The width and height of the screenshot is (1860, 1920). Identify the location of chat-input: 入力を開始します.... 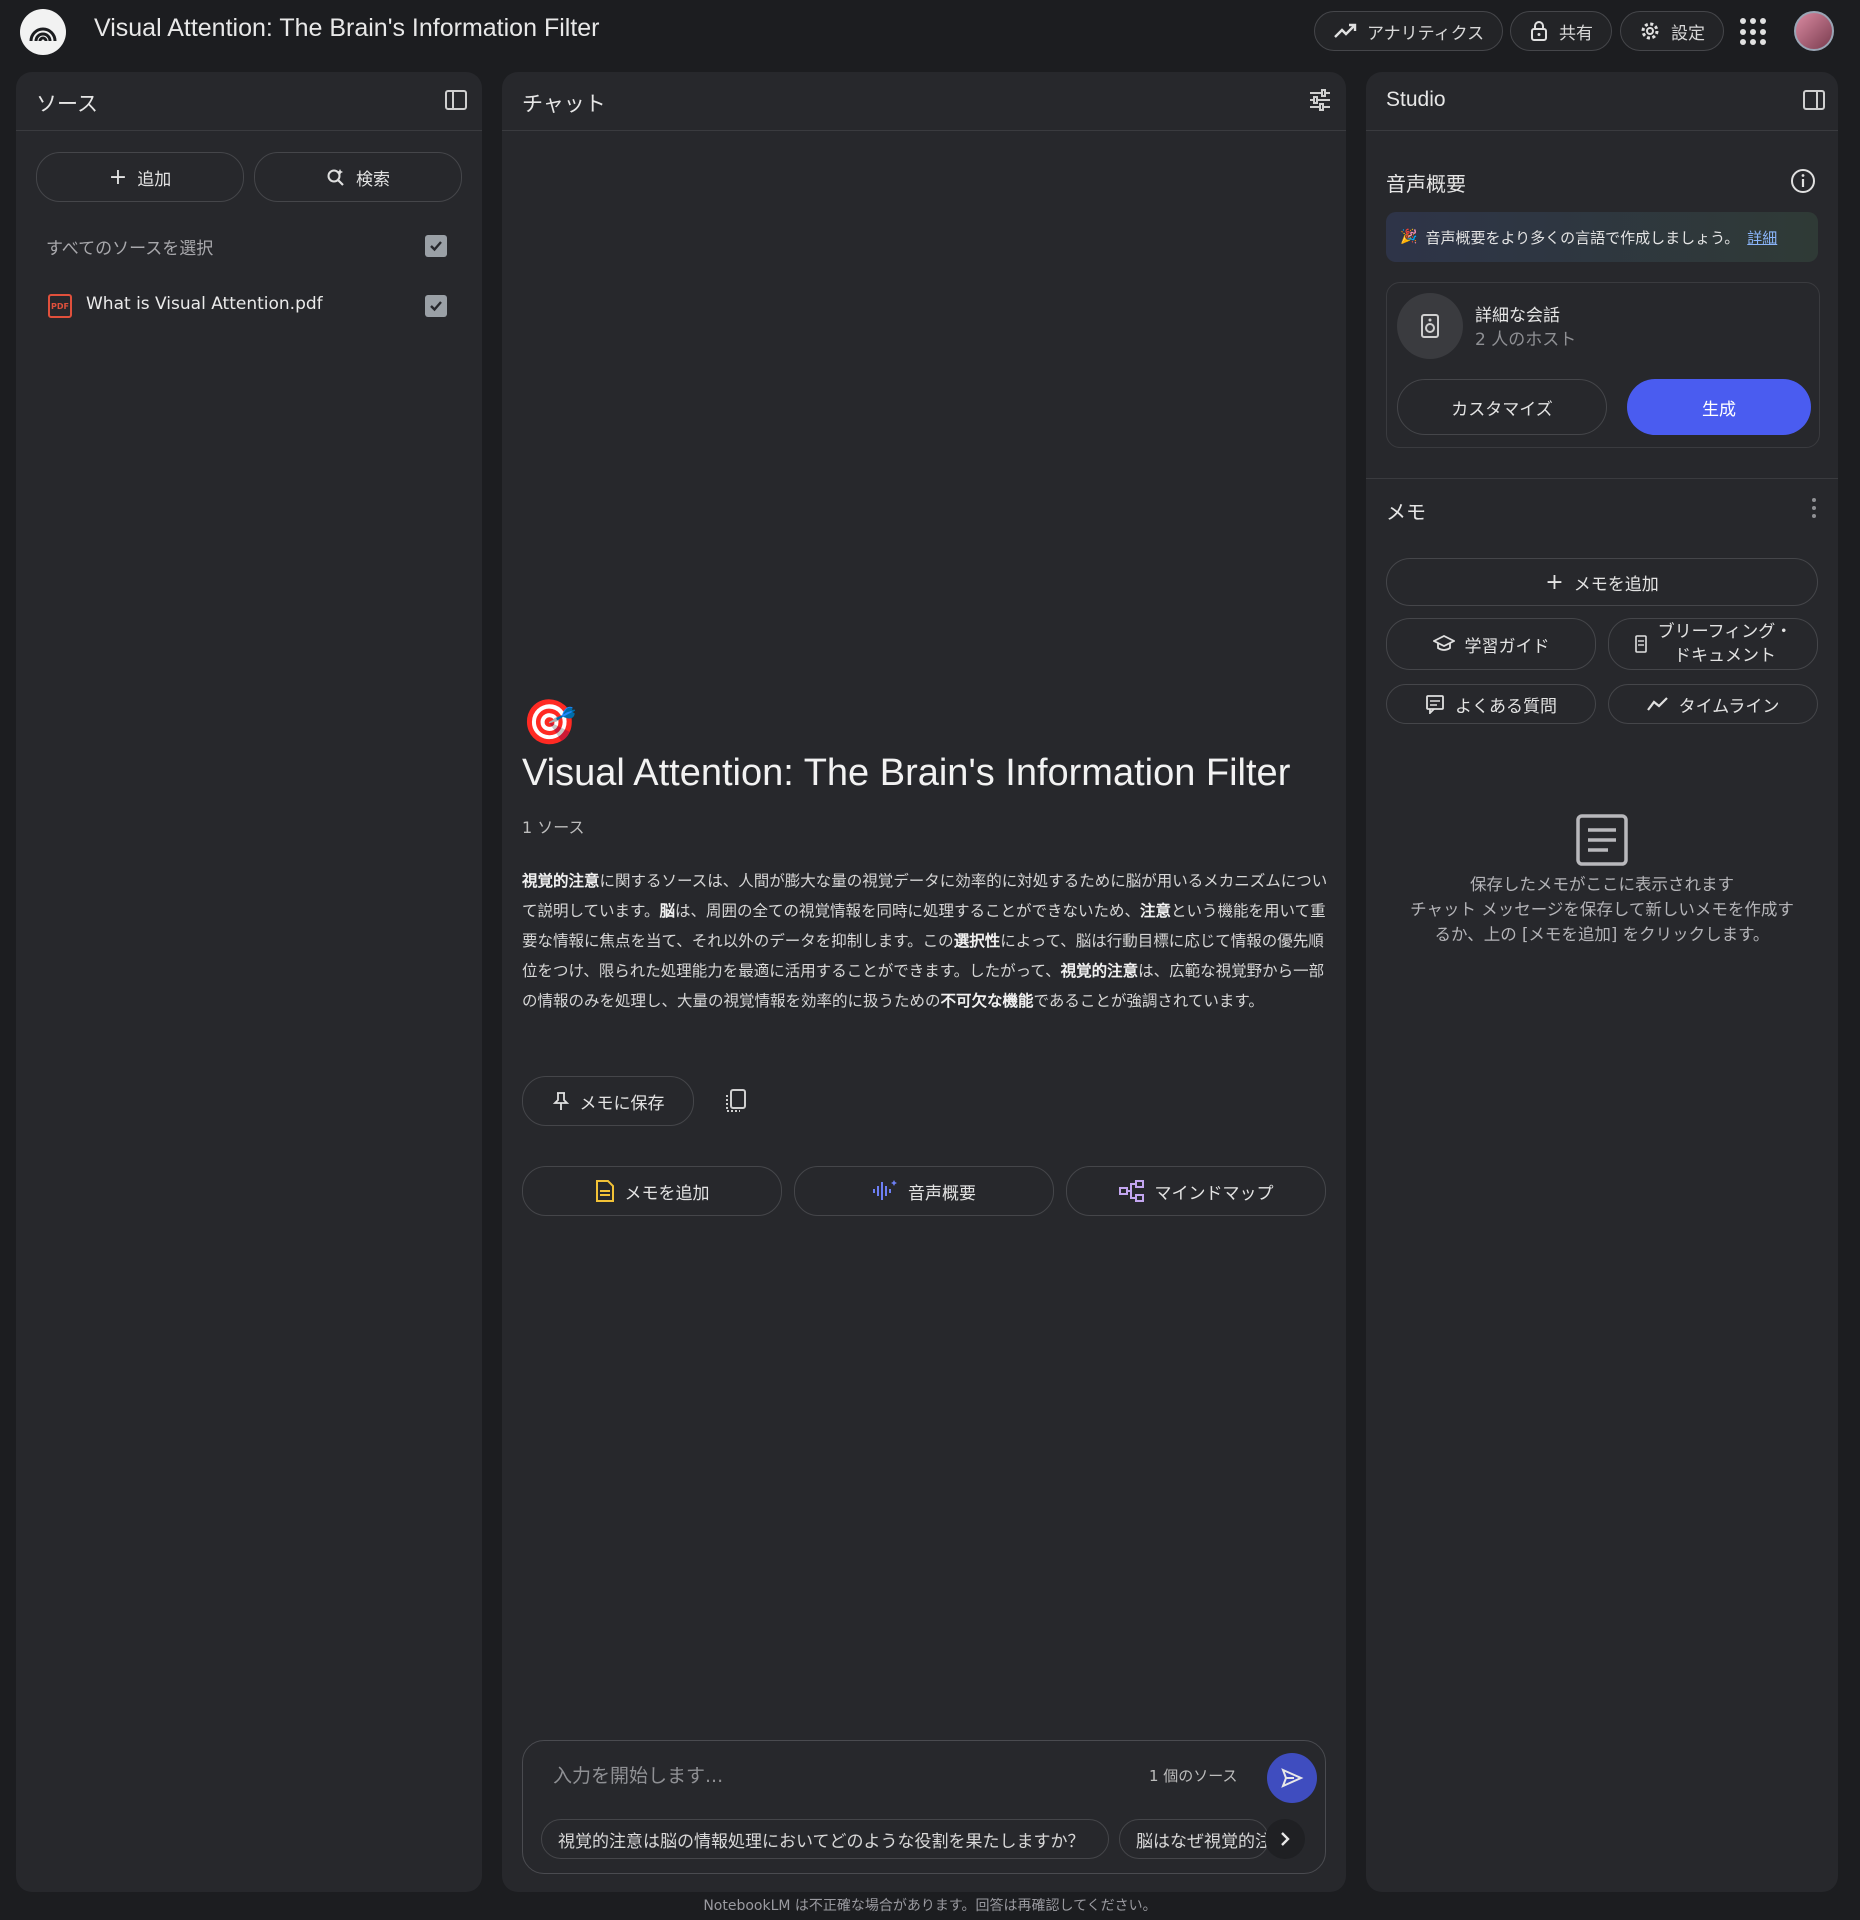
(638, 1774).